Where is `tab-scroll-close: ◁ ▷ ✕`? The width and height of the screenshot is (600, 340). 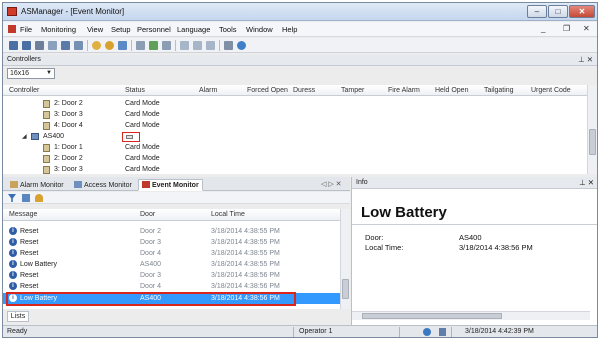 tab-scroll-close: ◁ ▷ ✕ is located at coordinates (331, 184).